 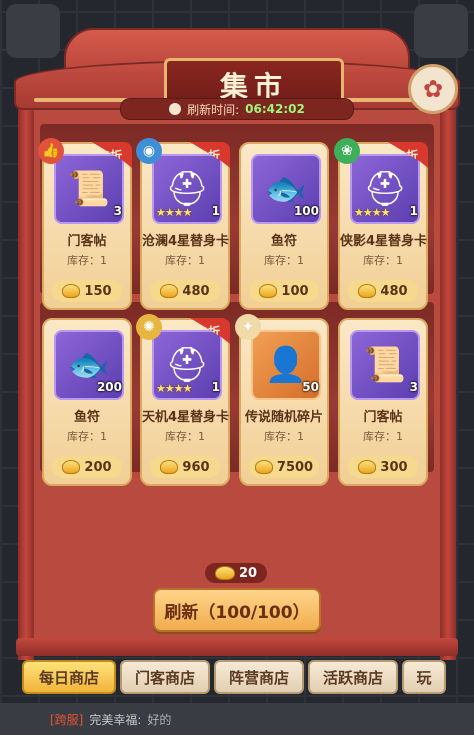 I want to click on refresh-button-label: 刷新（100/100）, so click(x=237, y=612).